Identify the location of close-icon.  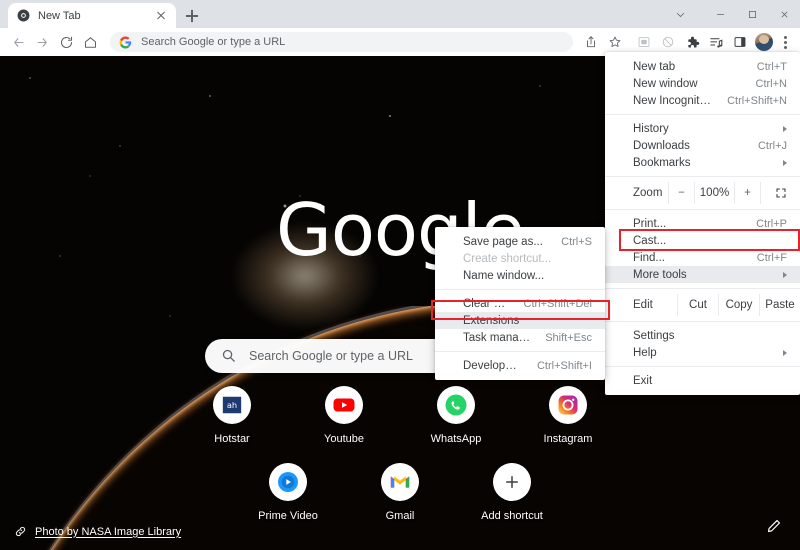
(161, 16).